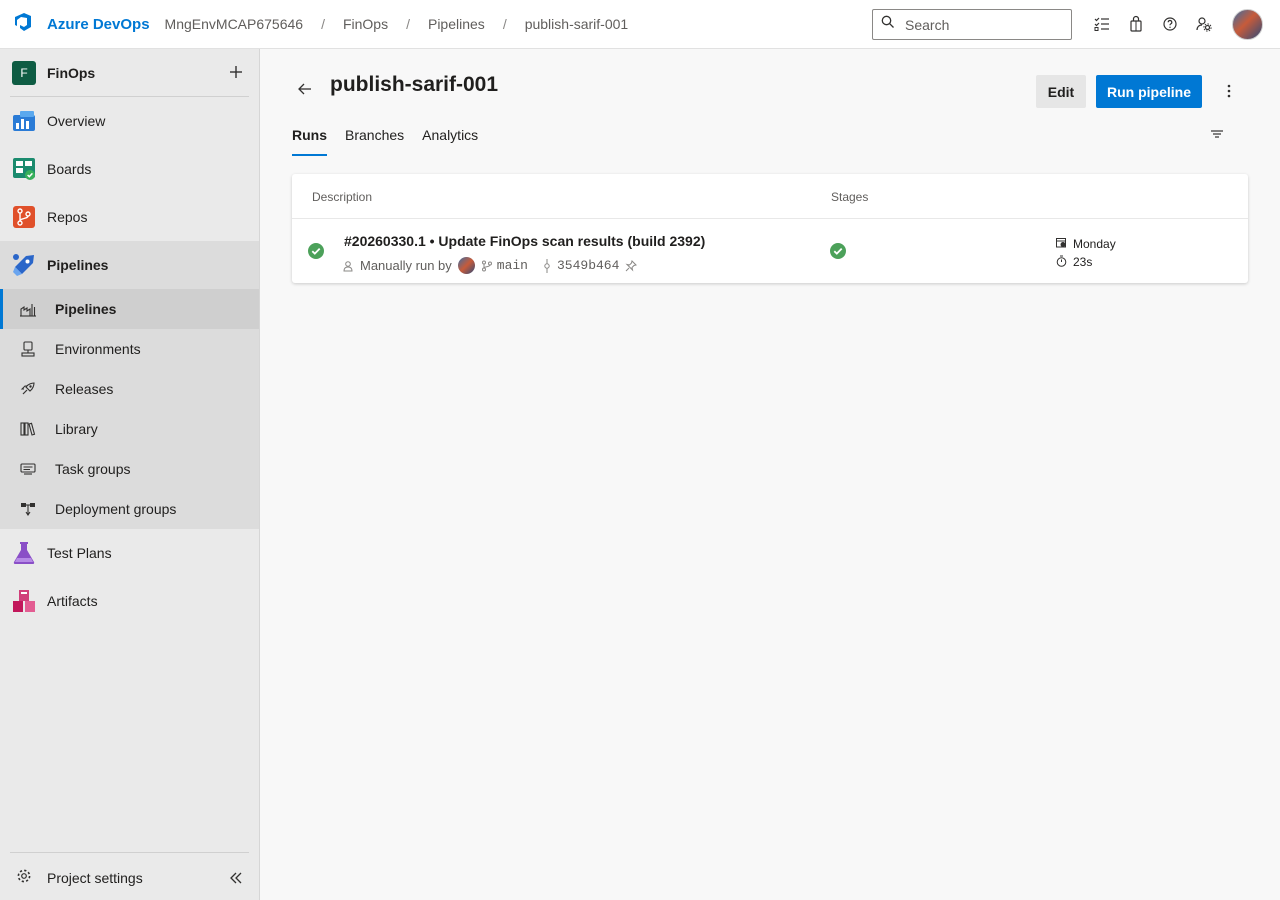 The image size is (1280, 900). I want to click on brand: Azure DevOps, so click(81, 24).